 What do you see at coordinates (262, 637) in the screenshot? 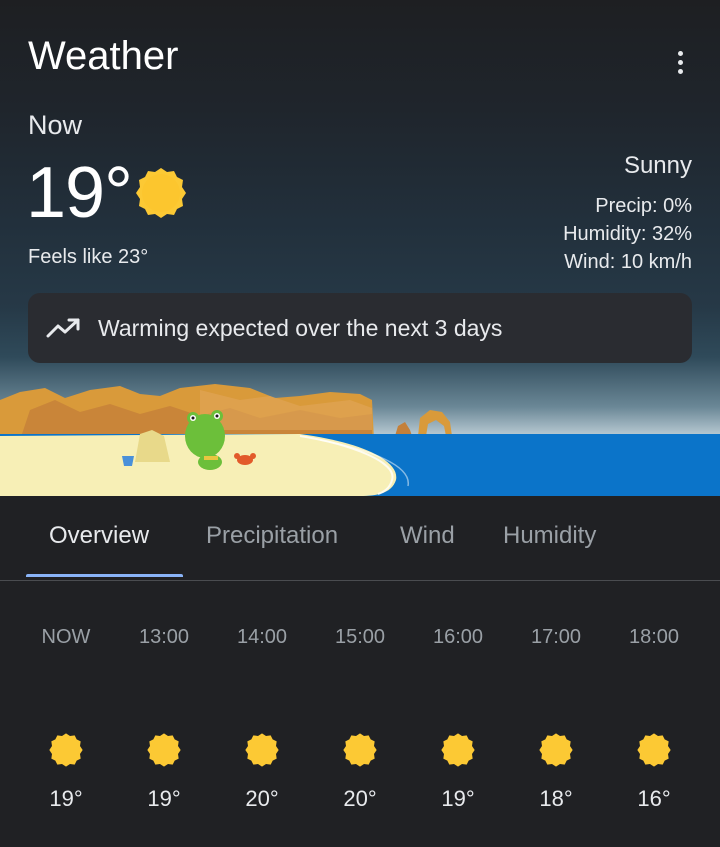
I see `hour-time: 14:00` at bounding box center [262, 637].